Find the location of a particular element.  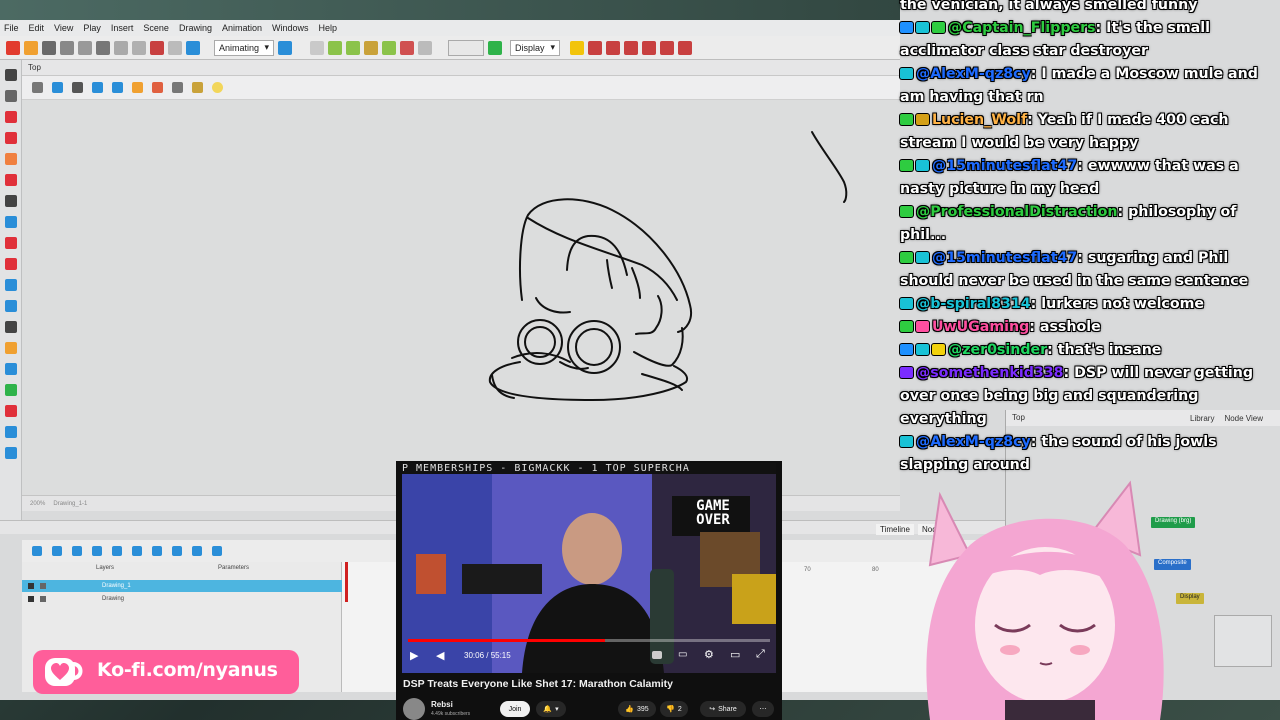

menu-help: Help is located at coordinates (328, 28).